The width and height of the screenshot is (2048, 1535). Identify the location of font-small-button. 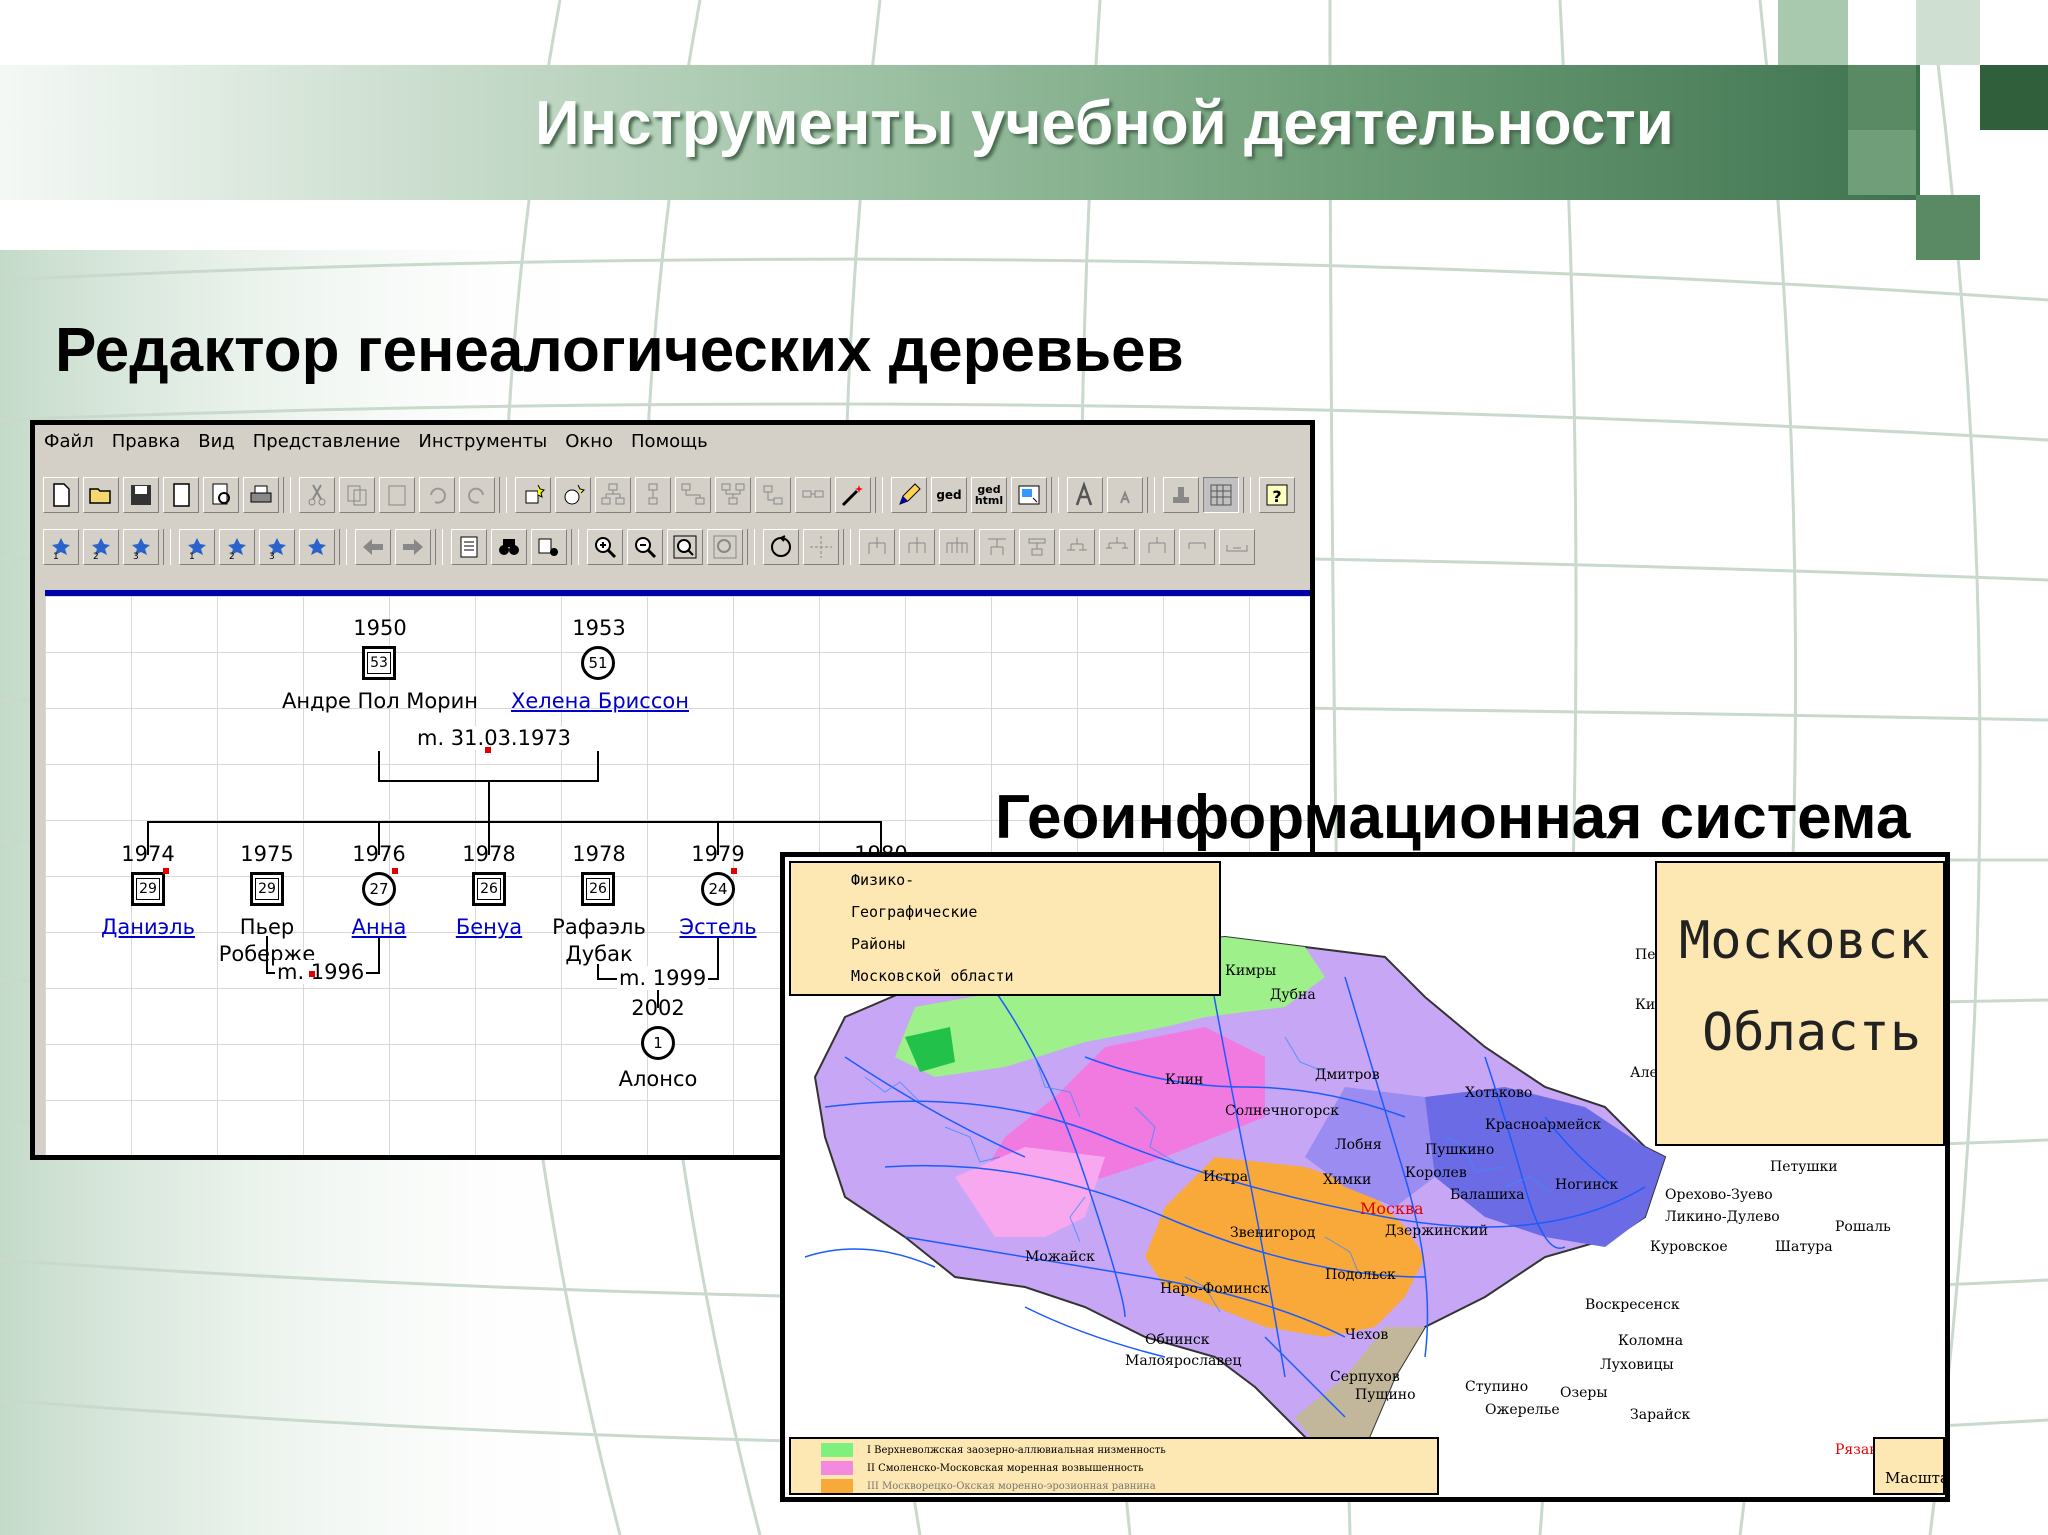
(1125, 495).